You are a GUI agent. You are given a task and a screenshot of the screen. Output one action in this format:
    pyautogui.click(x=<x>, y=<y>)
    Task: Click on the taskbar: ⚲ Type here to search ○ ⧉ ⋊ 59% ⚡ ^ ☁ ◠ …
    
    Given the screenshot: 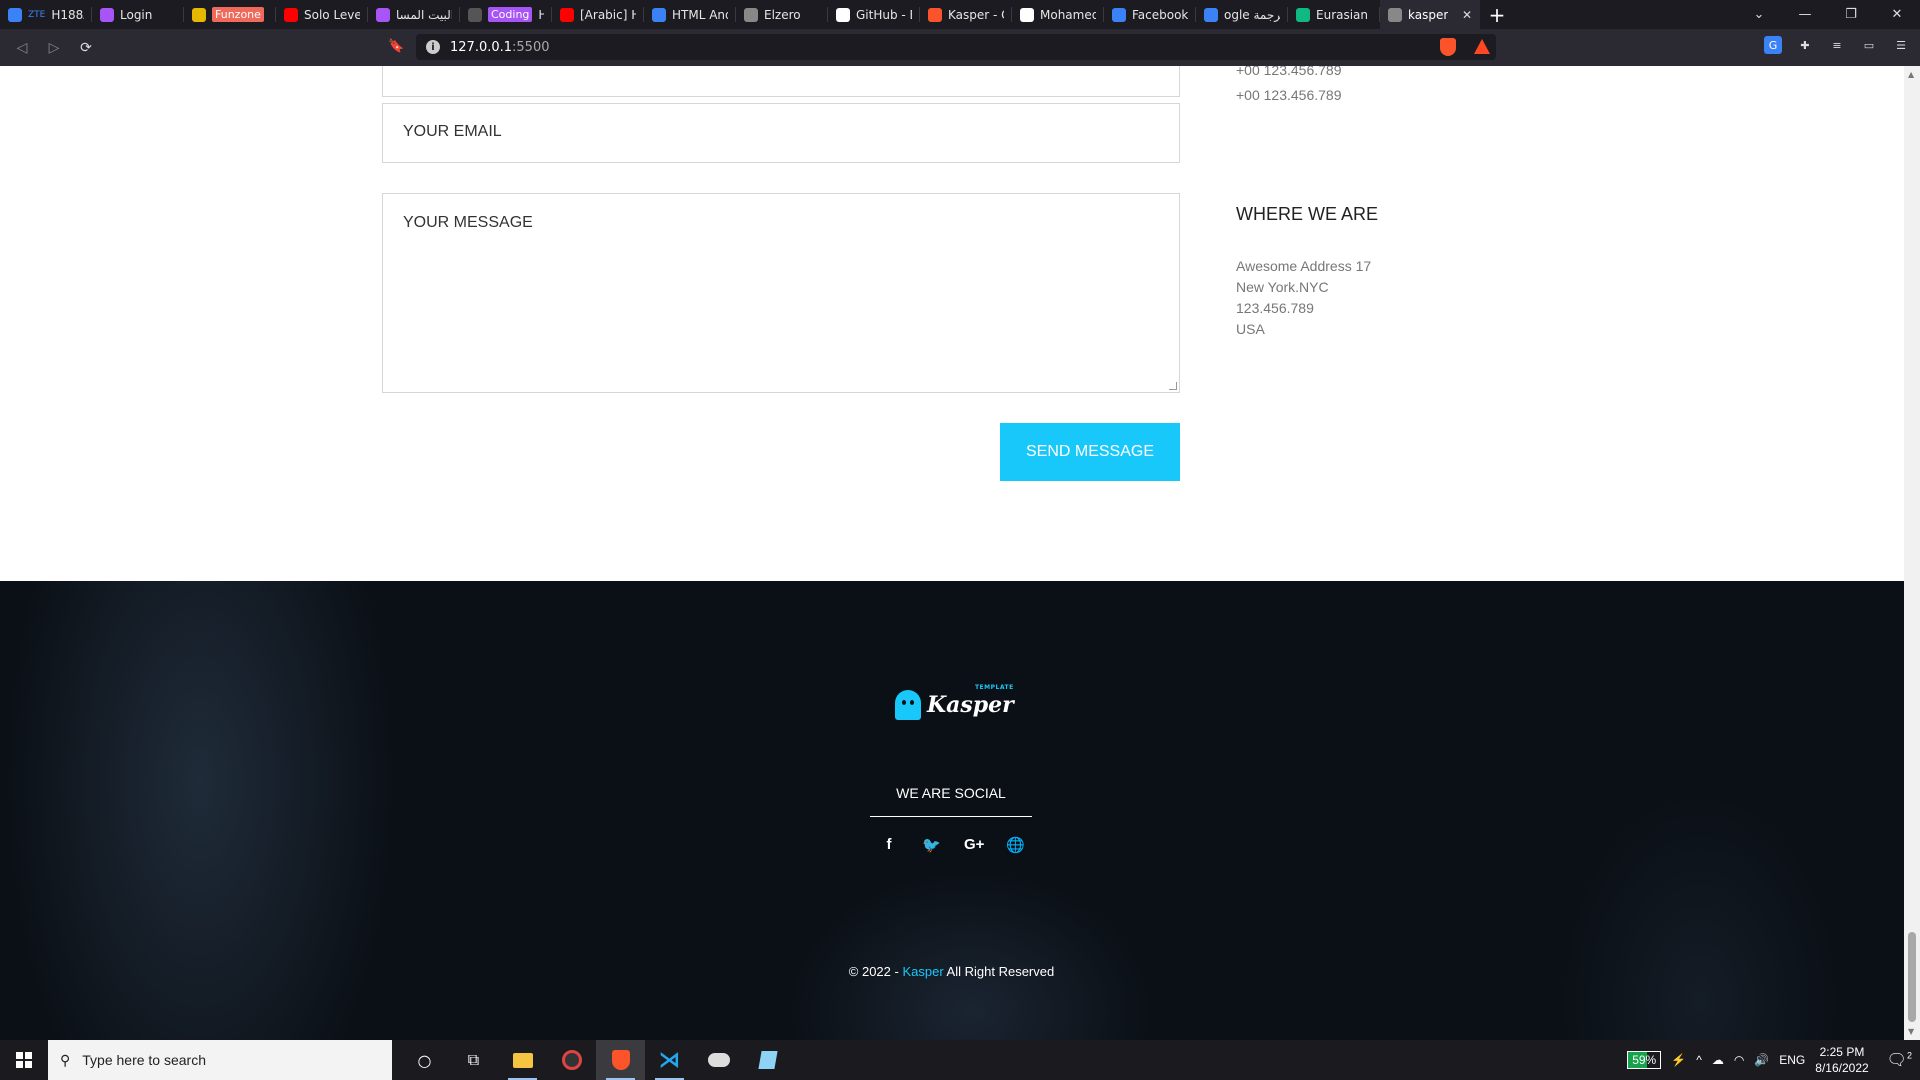 What is the action you would take?
    pyautogui.click(x=960, y=1060)
    